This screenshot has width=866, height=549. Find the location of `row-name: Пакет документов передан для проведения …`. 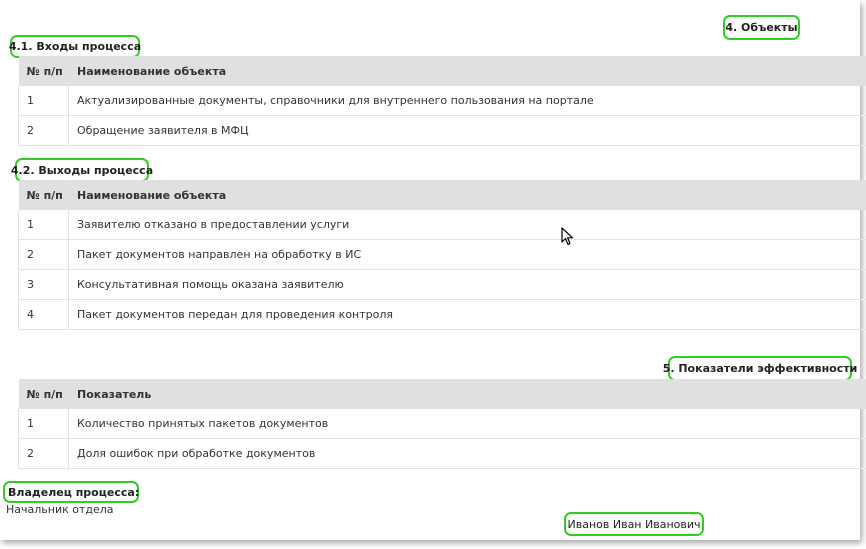

row-name: Пакет документов передан для проведения … is located at coordinates (467, 314).